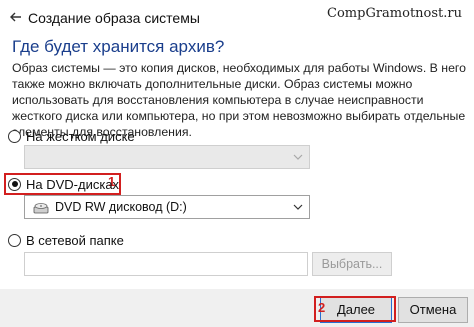  Describe the element at coordinates (237, 308) in the screenshot. I see `dialog-footer: Далее Отмена` at that location.